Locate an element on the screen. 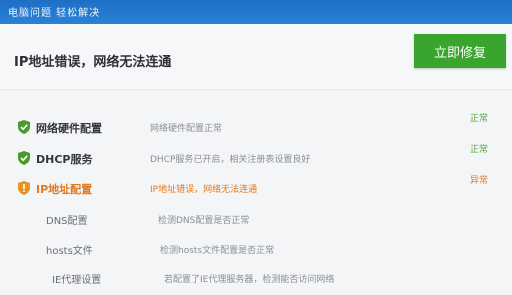 This screenshot has width=512, height=295. check-row-hosts: hosts文件 检测hosts文件配置是否正常 is located at coordinates (256, 250).